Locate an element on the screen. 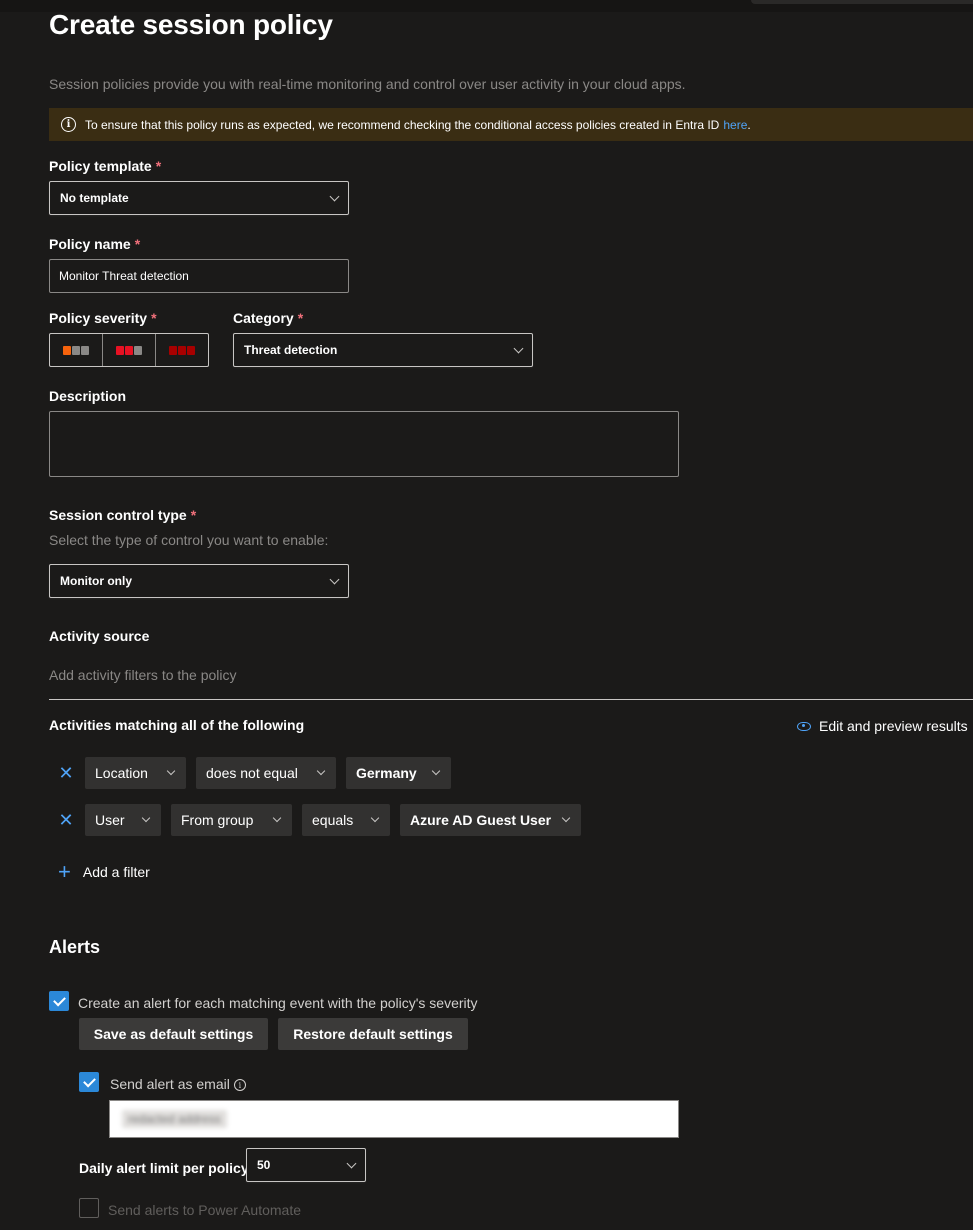 The width and height of the screenshot is (973, 1230). email-alert-label: Send alert as email i is located at coordinates (178, 1084).